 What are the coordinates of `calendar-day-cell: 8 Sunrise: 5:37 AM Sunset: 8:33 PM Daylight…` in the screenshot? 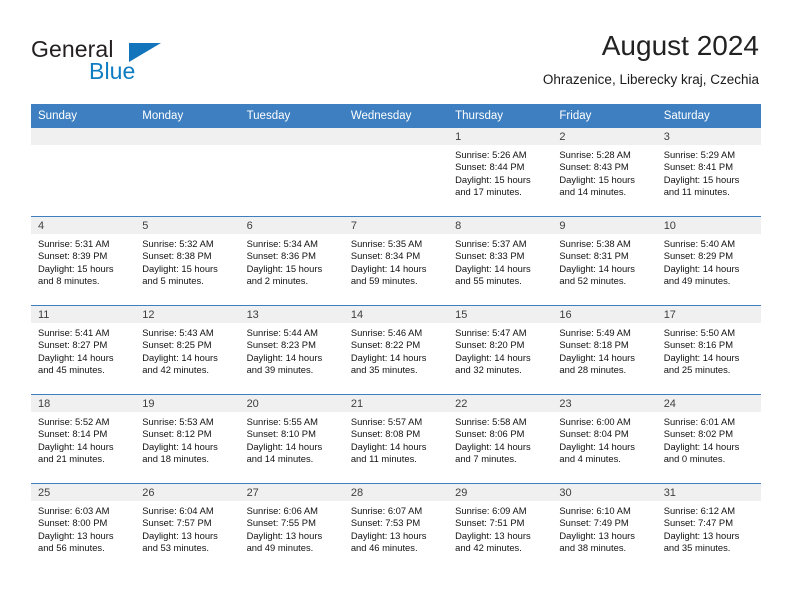 It's located at (500, 261).